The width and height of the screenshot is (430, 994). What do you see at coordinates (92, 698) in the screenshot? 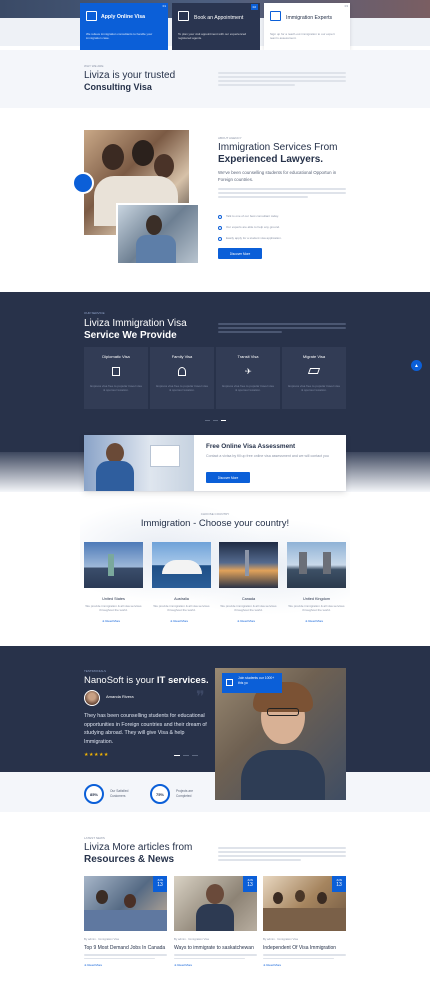
I see `avatar` at bounding box center [92, 698].